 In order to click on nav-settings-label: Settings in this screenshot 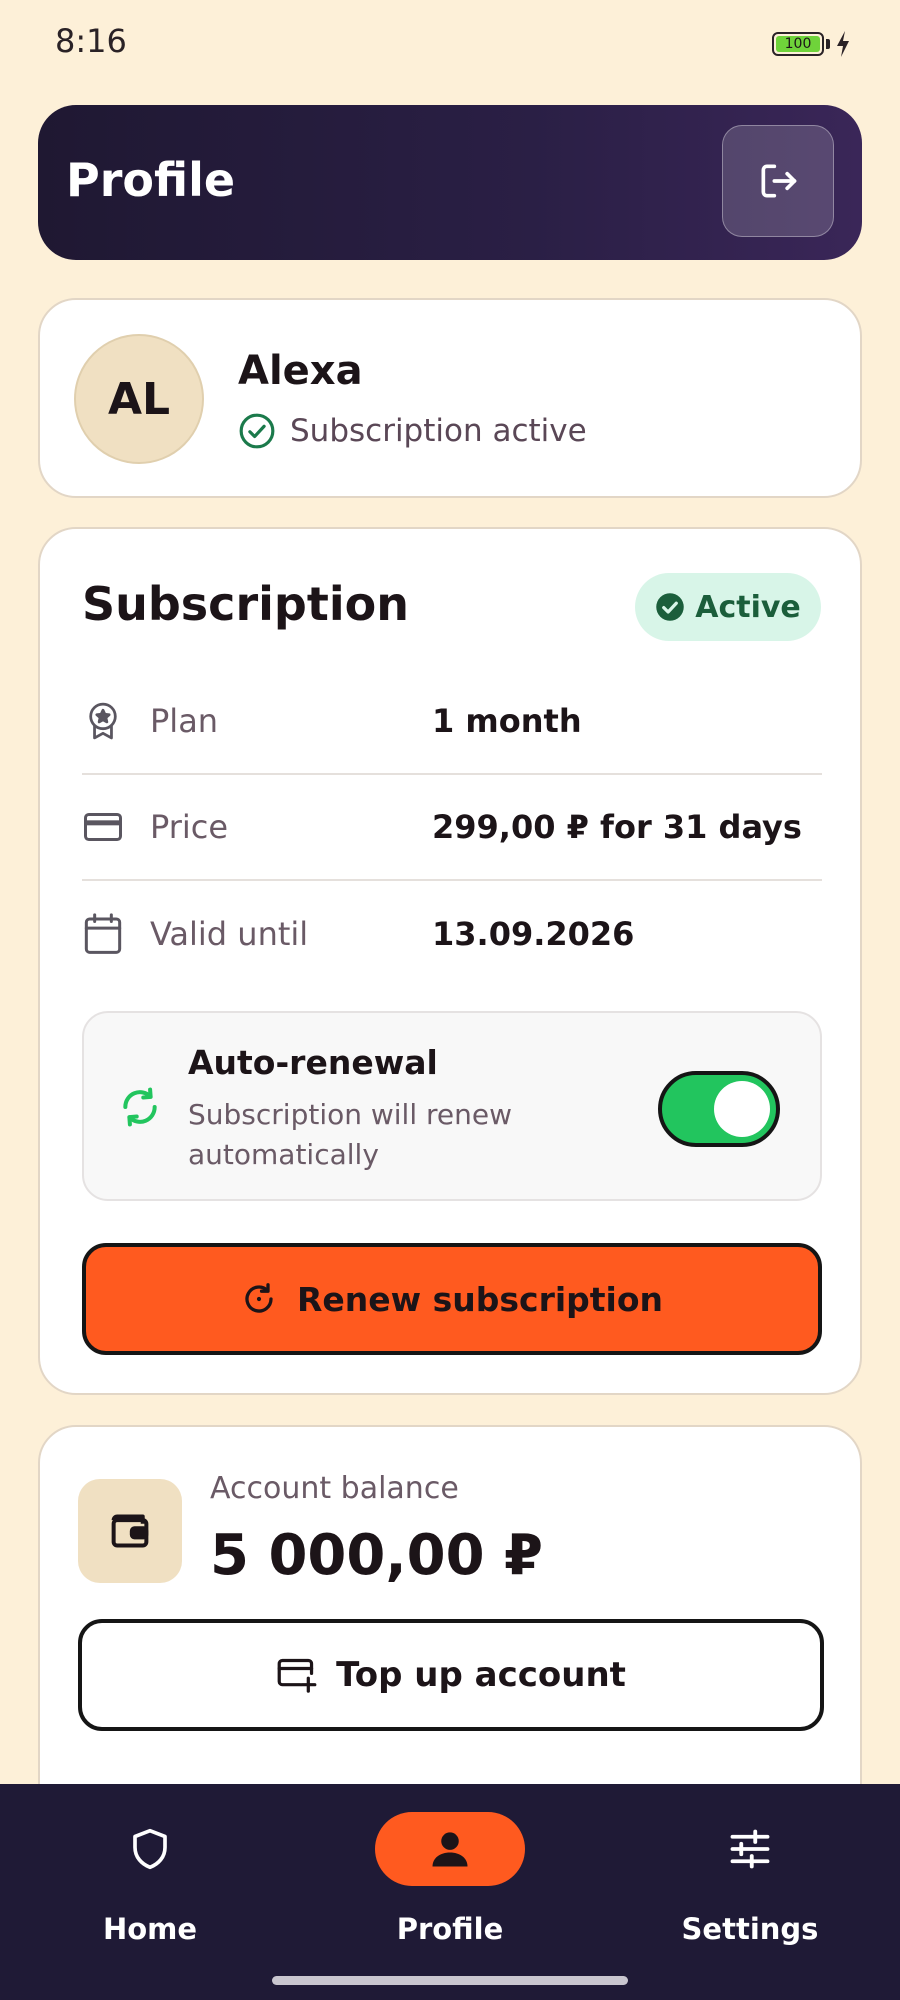, I will do `click(750, 1929)`.